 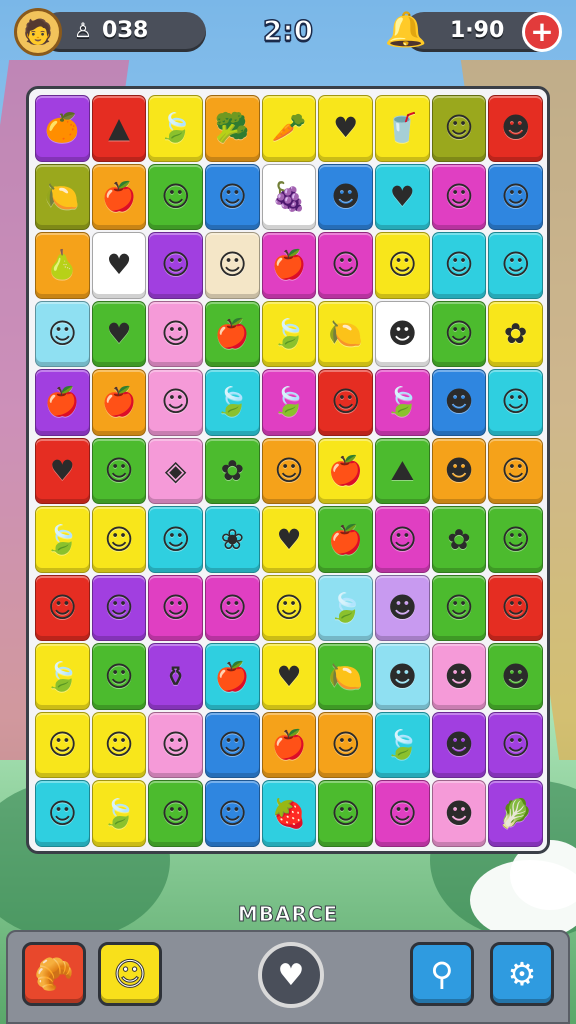 I want to click on tile-r2-c5: ☺, so click(x=345, y=265).